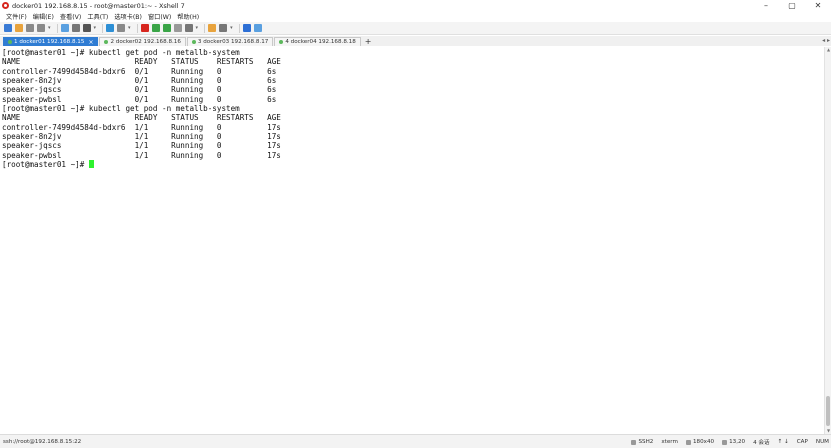  What do you see at coordinates (128, 16) in the screenshot?
I see `menu-tabs: 选项卡(B)` at bounding box center [128, 16].